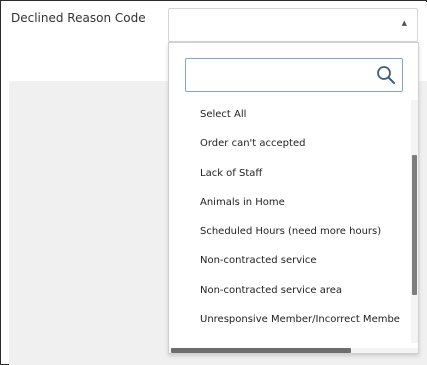 Image resolution: width=427 pixels, height=365 pixels. I want to click on option-scheduled-hours: Scheduled Hours (need more hours), so click(290, 231).